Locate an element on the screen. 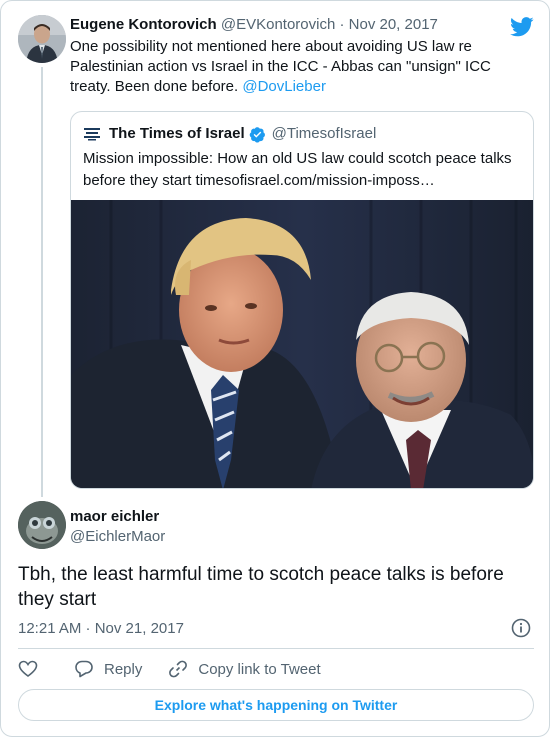 The image size is (550, 737). mention-link: @DovLieber is located at coordinates (284, 86).